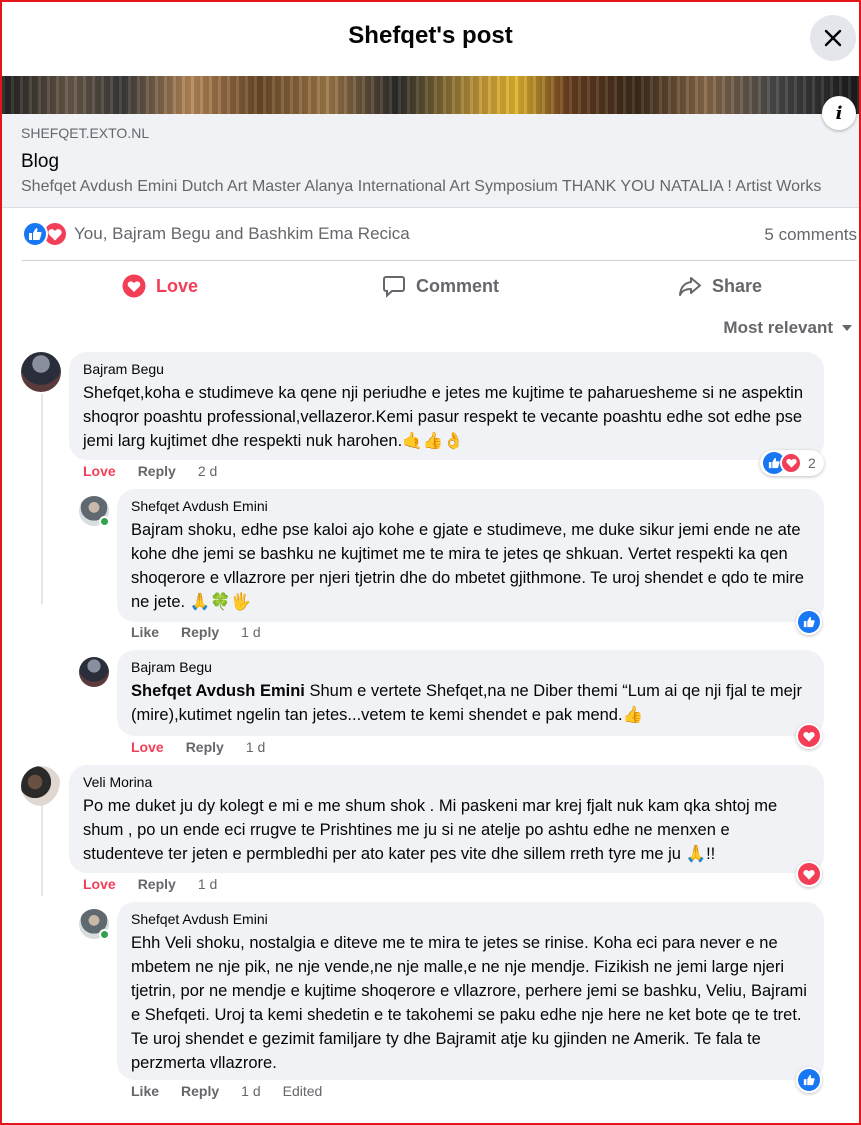  What do you see at coordinates (207, 471) in the screenshot?
I see `comment-timestamp: 2 d` at bounding box center [207, 471].